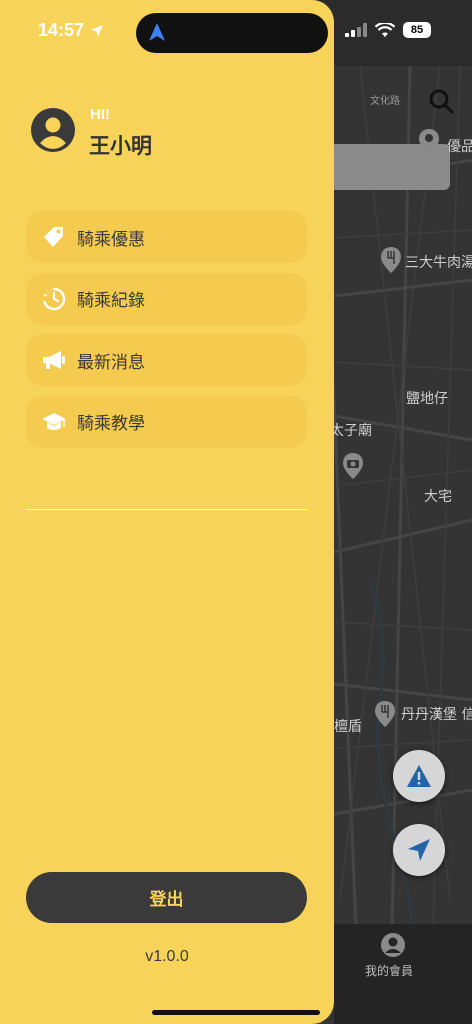 The width and height of the screenshot is (472, 1024). What do you see at coordinates (236, 1012) in the screenshot?
I see `home-indicator` at bounding box center [236, 1012].